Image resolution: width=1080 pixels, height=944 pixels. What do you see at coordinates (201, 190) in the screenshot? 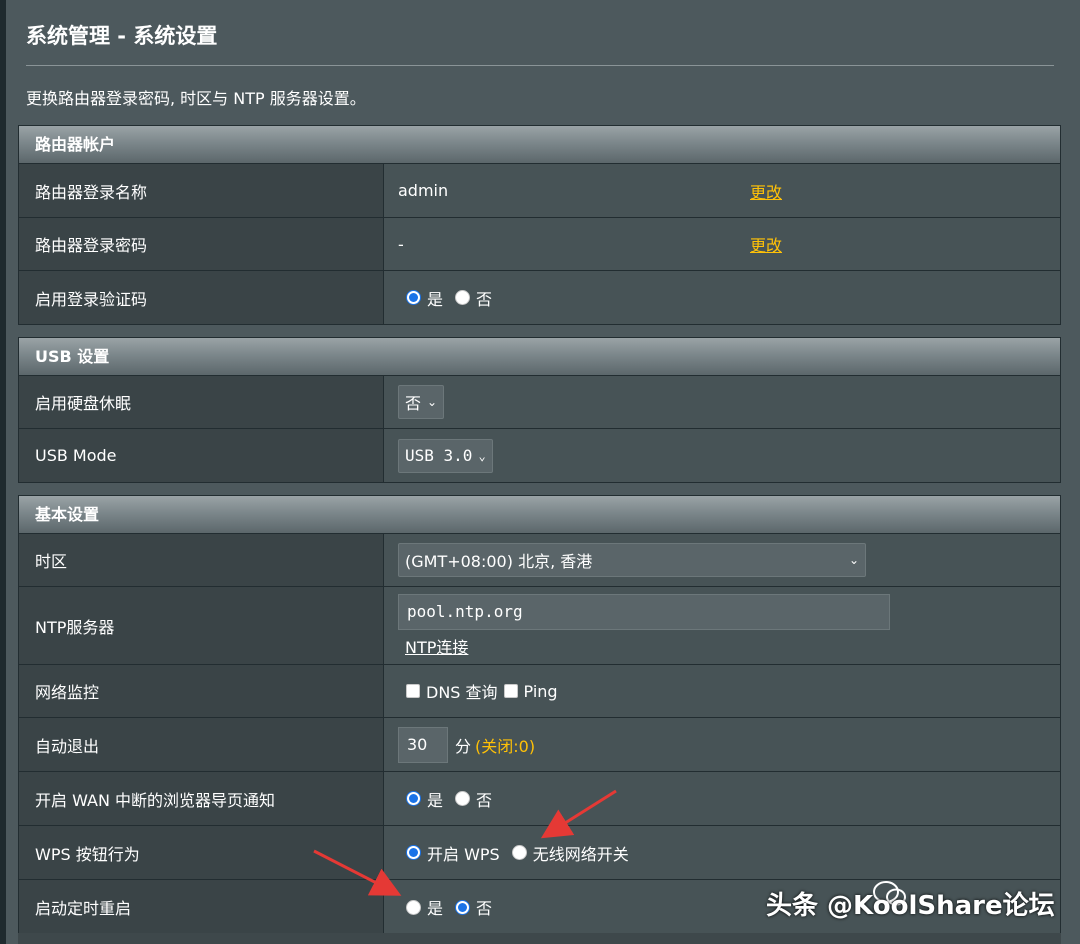
I see `login-name-label: 路由器登录名称` at bounding box center [201, 190].